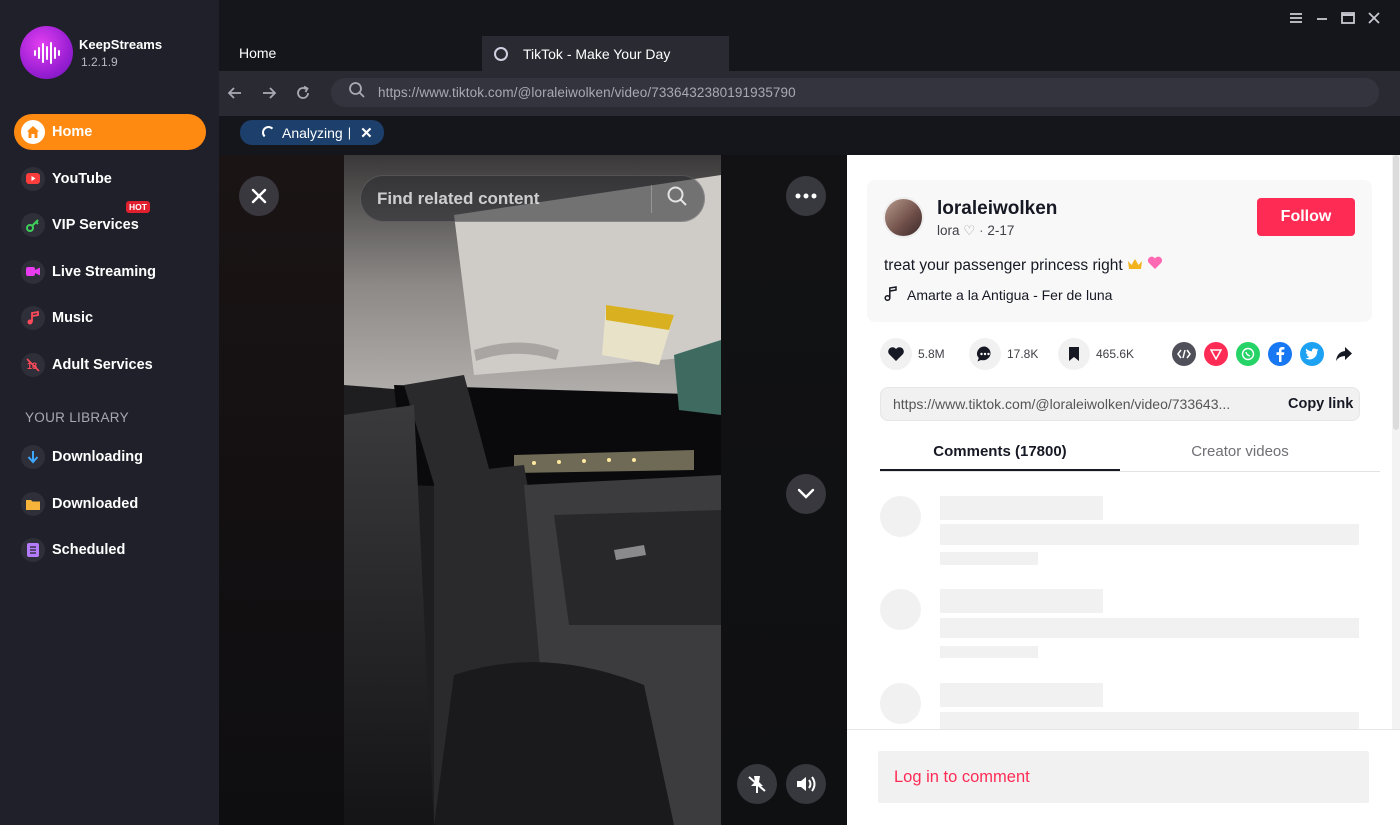  Describe the element at coordinates (806, 196) in the screenshot. I see `more-options-button` at that location.